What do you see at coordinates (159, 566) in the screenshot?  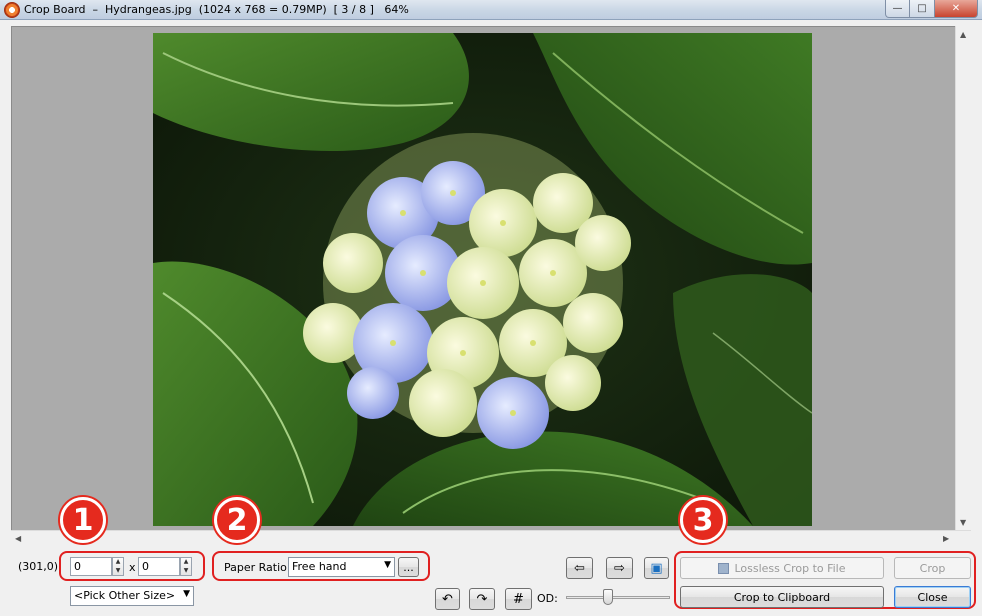 I see `height-input` at bounding box center [159, 566].